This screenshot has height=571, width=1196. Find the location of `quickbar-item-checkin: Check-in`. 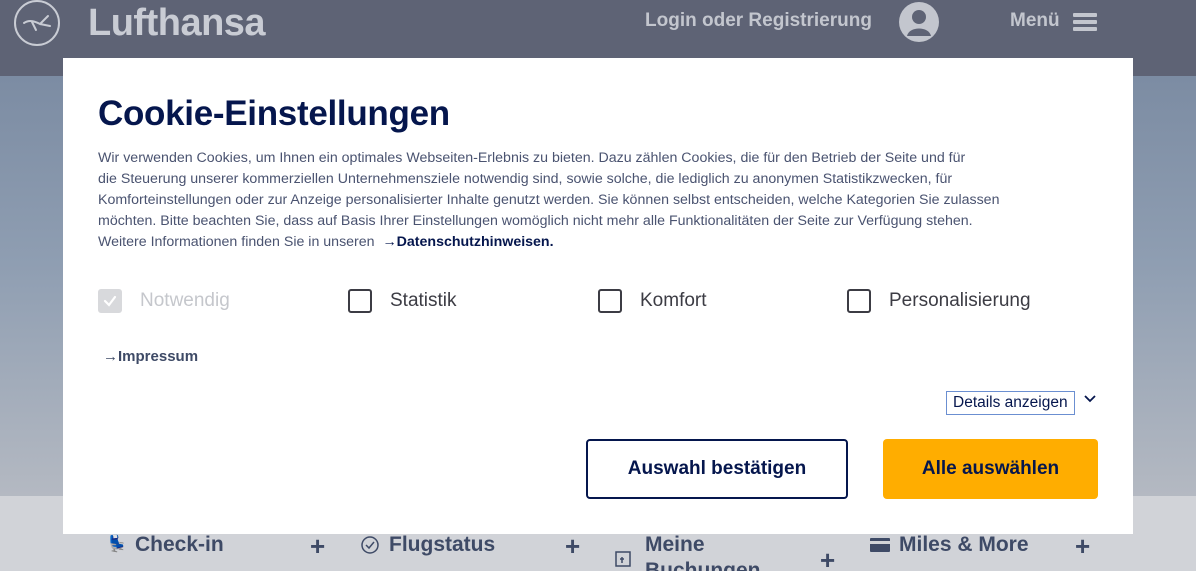

quickbar-item-checkin: Check-in is located at coordinates (179, 545).